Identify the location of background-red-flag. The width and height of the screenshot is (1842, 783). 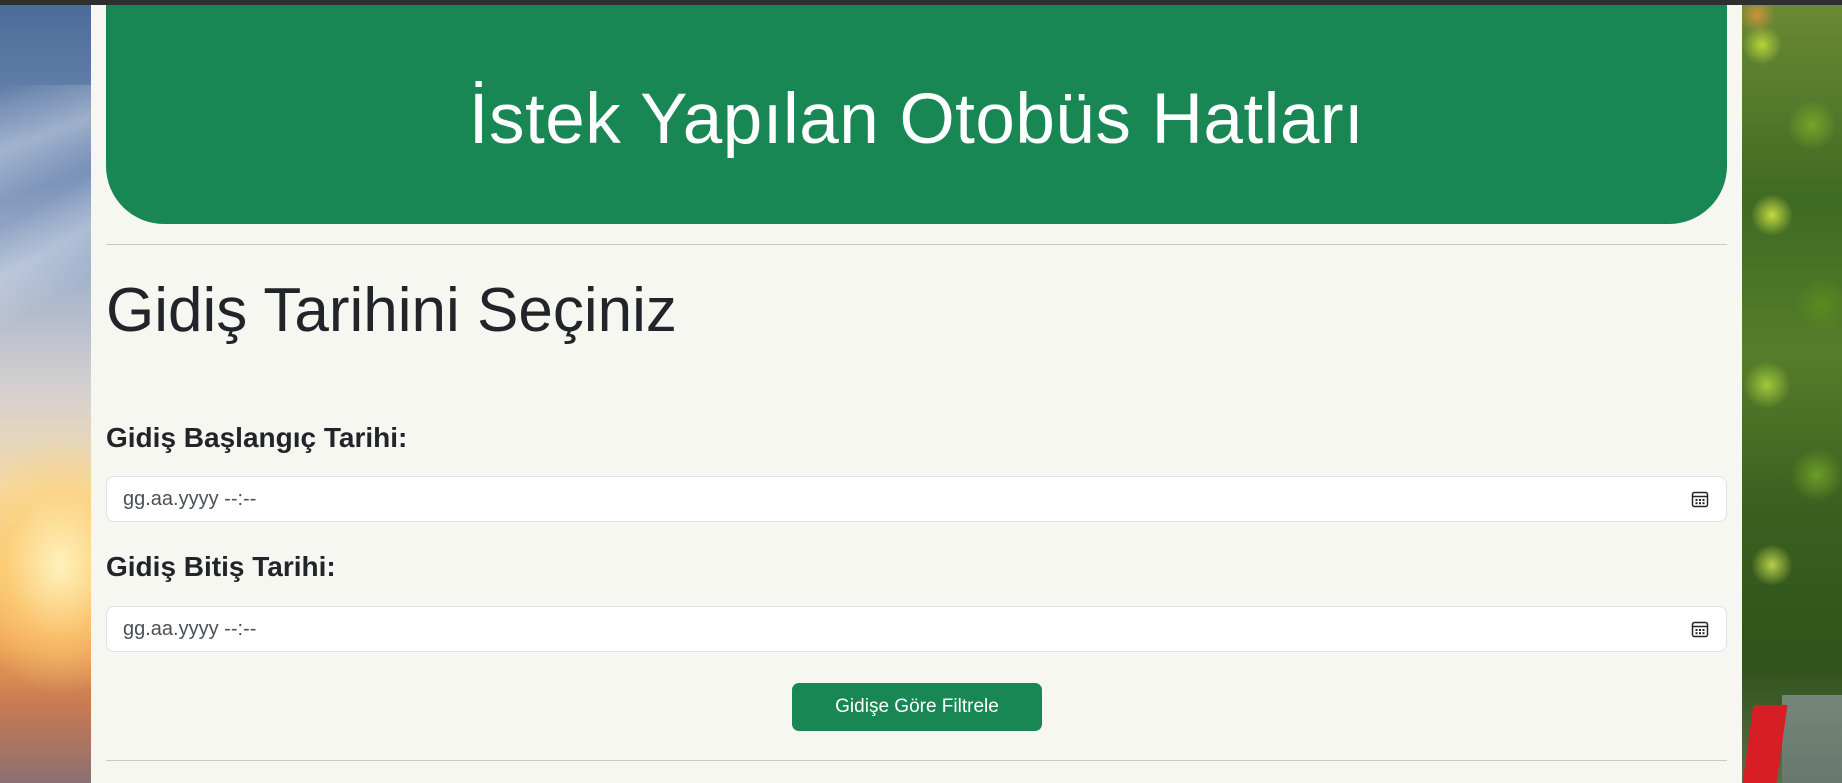
(1765, 744).